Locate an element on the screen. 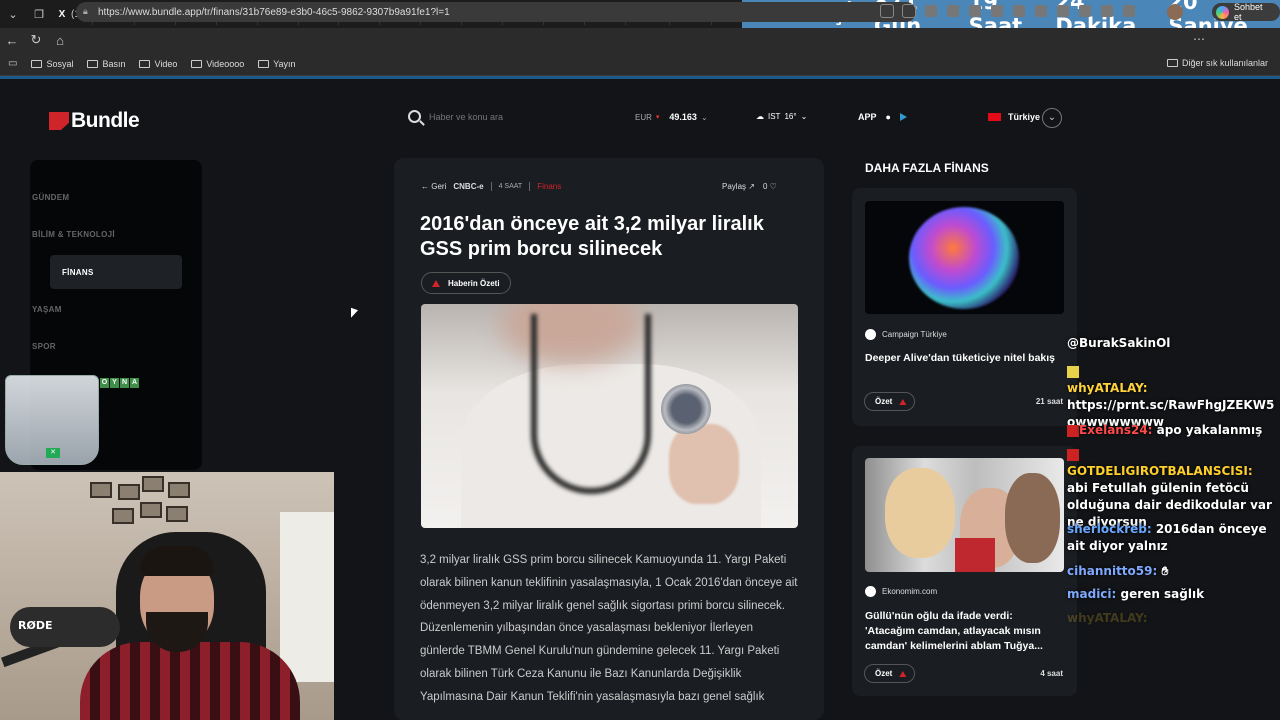 Image resolution: width=1280 pixels, height=720 pixels. google-play-icon is located at coordinates (903, 117).